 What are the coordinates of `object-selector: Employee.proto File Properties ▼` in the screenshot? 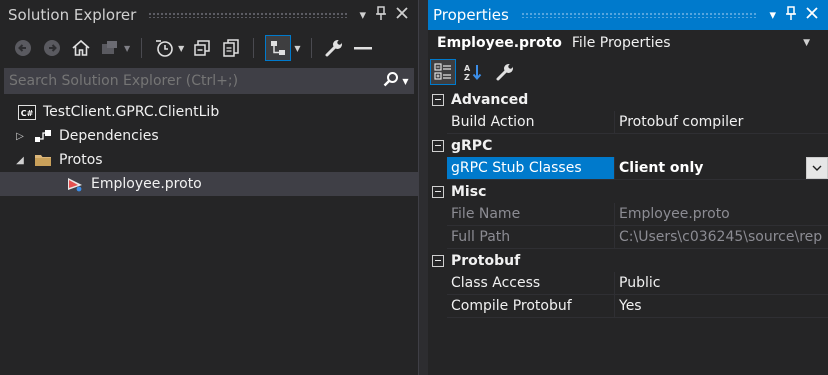 It's located at (628, 43).